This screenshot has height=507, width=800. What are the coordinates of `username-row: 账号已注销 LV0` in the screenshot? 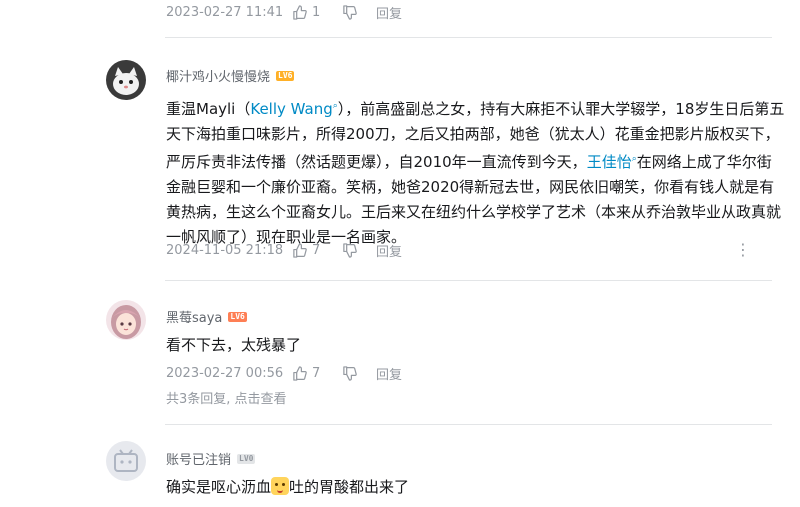 It's located at (211, 458).